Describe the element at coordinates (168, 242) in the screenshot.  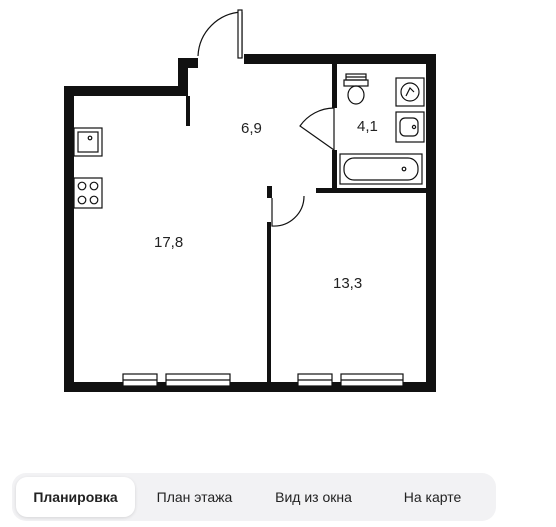
I see `room-area-kitchen-living: 17,8` at that location.